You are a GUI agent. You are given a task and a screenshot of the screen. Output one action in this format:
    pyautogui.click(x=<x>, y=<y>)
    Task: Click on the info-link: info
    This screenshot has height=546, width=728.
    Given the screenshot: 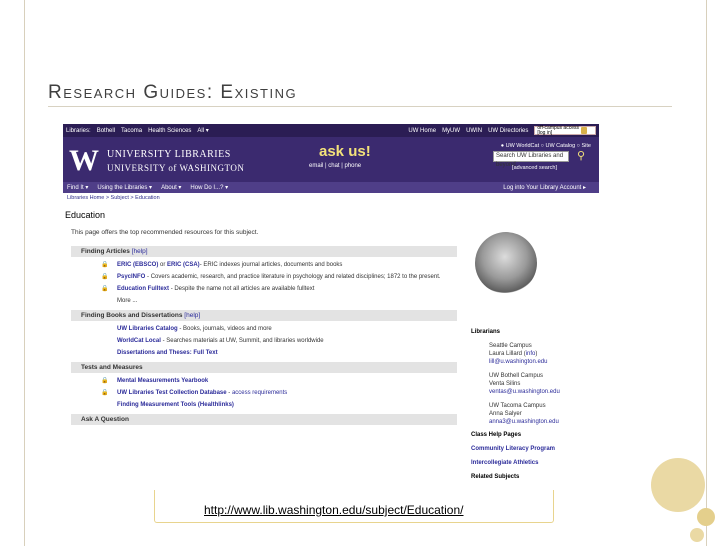 What is the action you would take?
    pyautogui.click(x=531, y=354)
    